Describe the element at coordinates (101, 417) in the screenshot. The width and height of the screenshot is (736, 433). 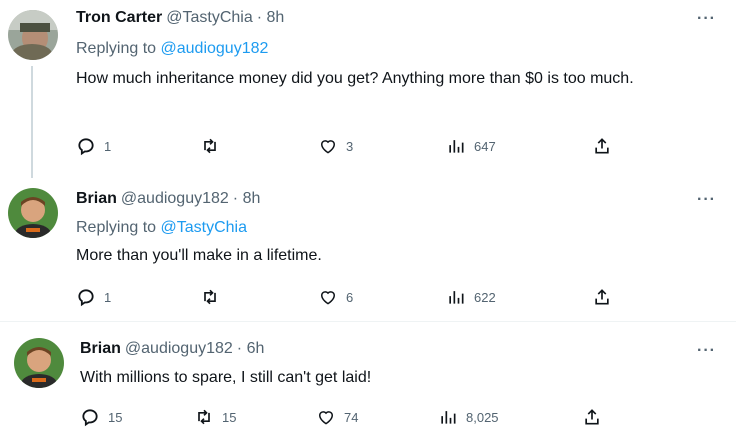
I see `reply-button: 15` at that location.